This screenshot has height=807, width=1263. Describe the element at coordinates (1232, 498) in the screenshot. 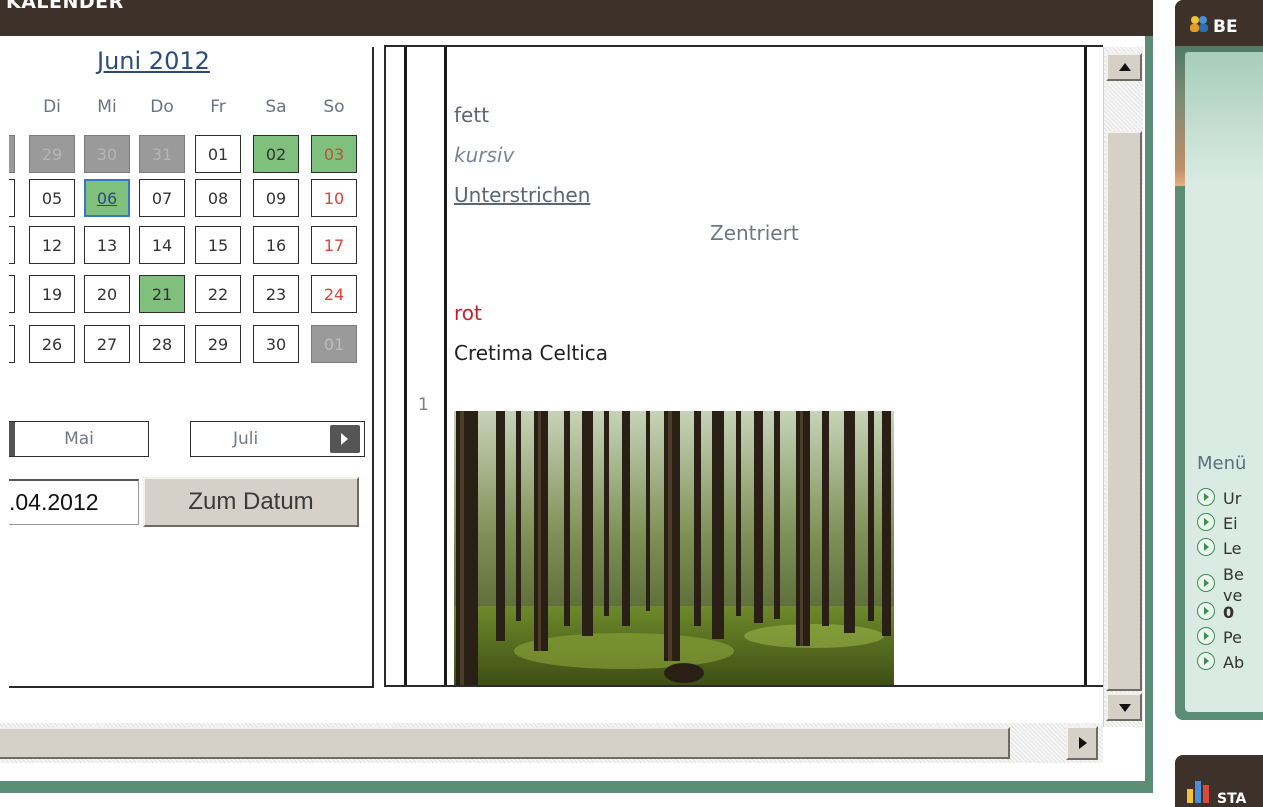

I see `menu-item-label: Ur` at that location.